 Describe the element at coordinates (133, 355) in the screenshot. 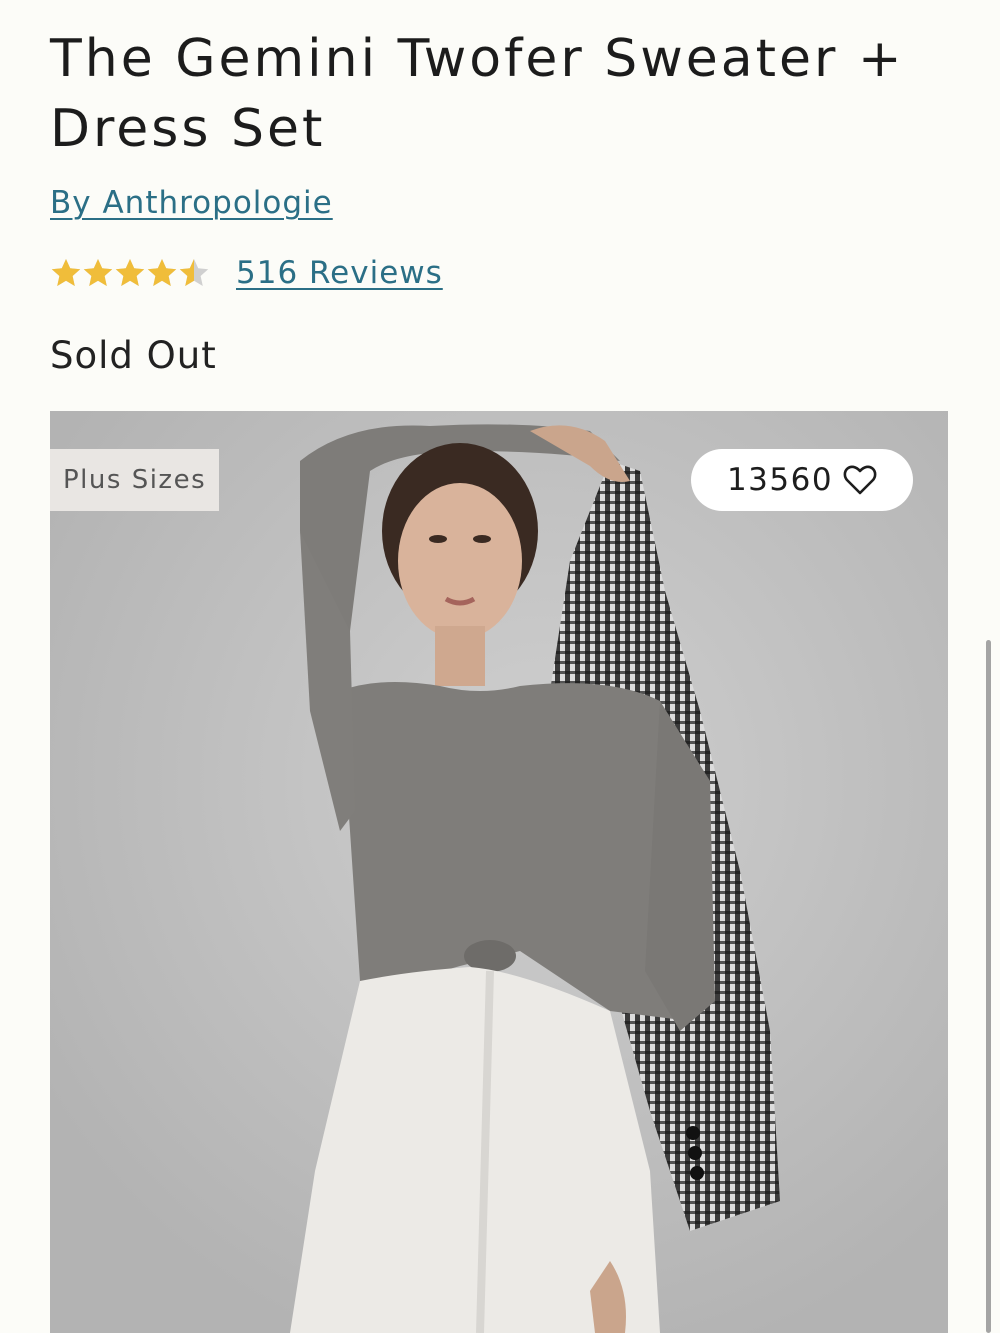

I see `availability-status: Sold Out` at that location.